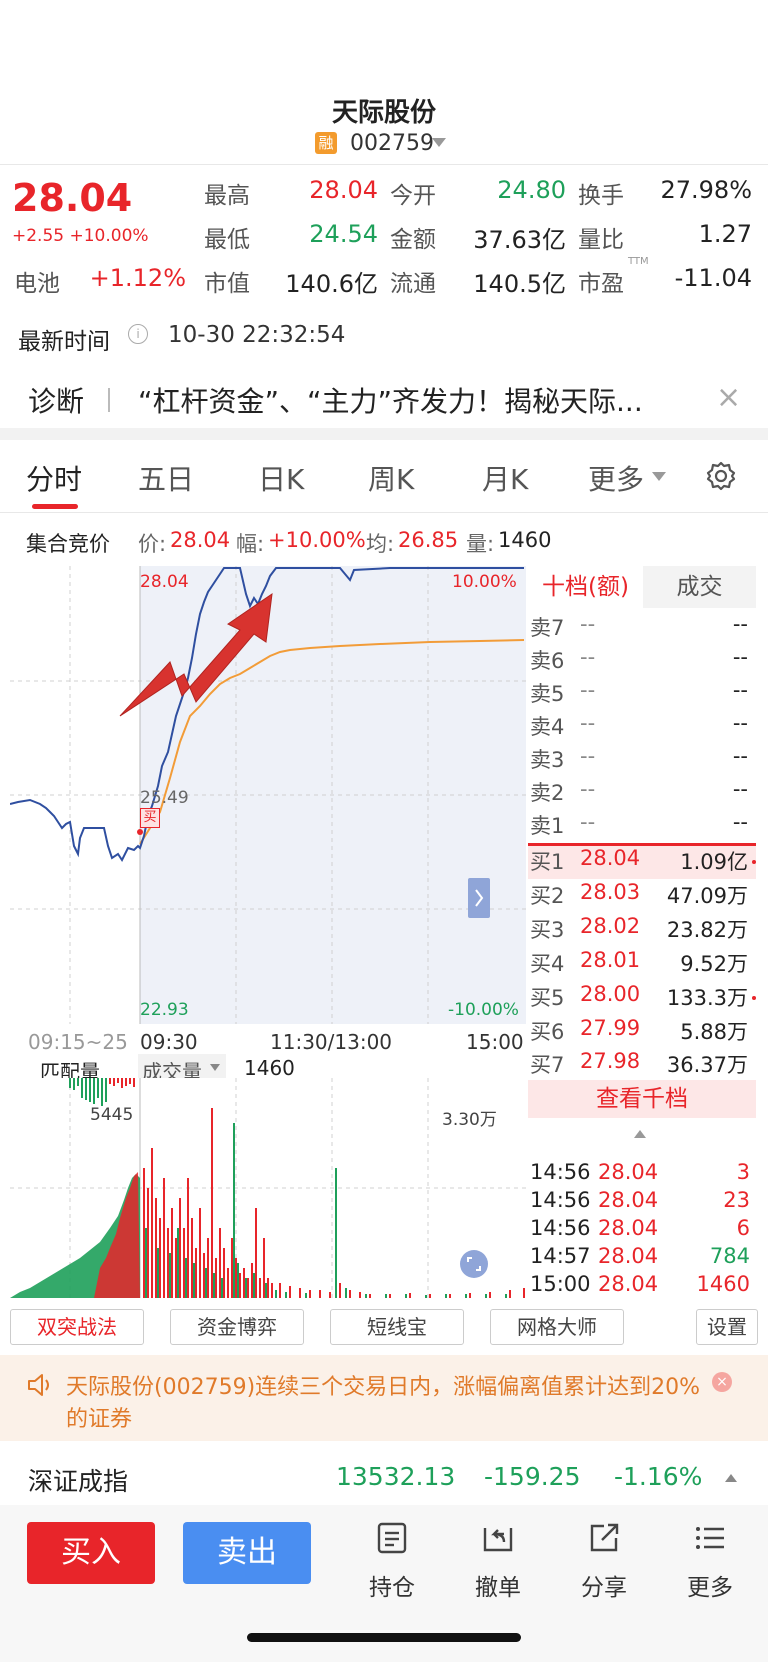  Describe the element at coordinates (150, 818) in the screenshot. I see `buy-signal-badge: 买` at that location.